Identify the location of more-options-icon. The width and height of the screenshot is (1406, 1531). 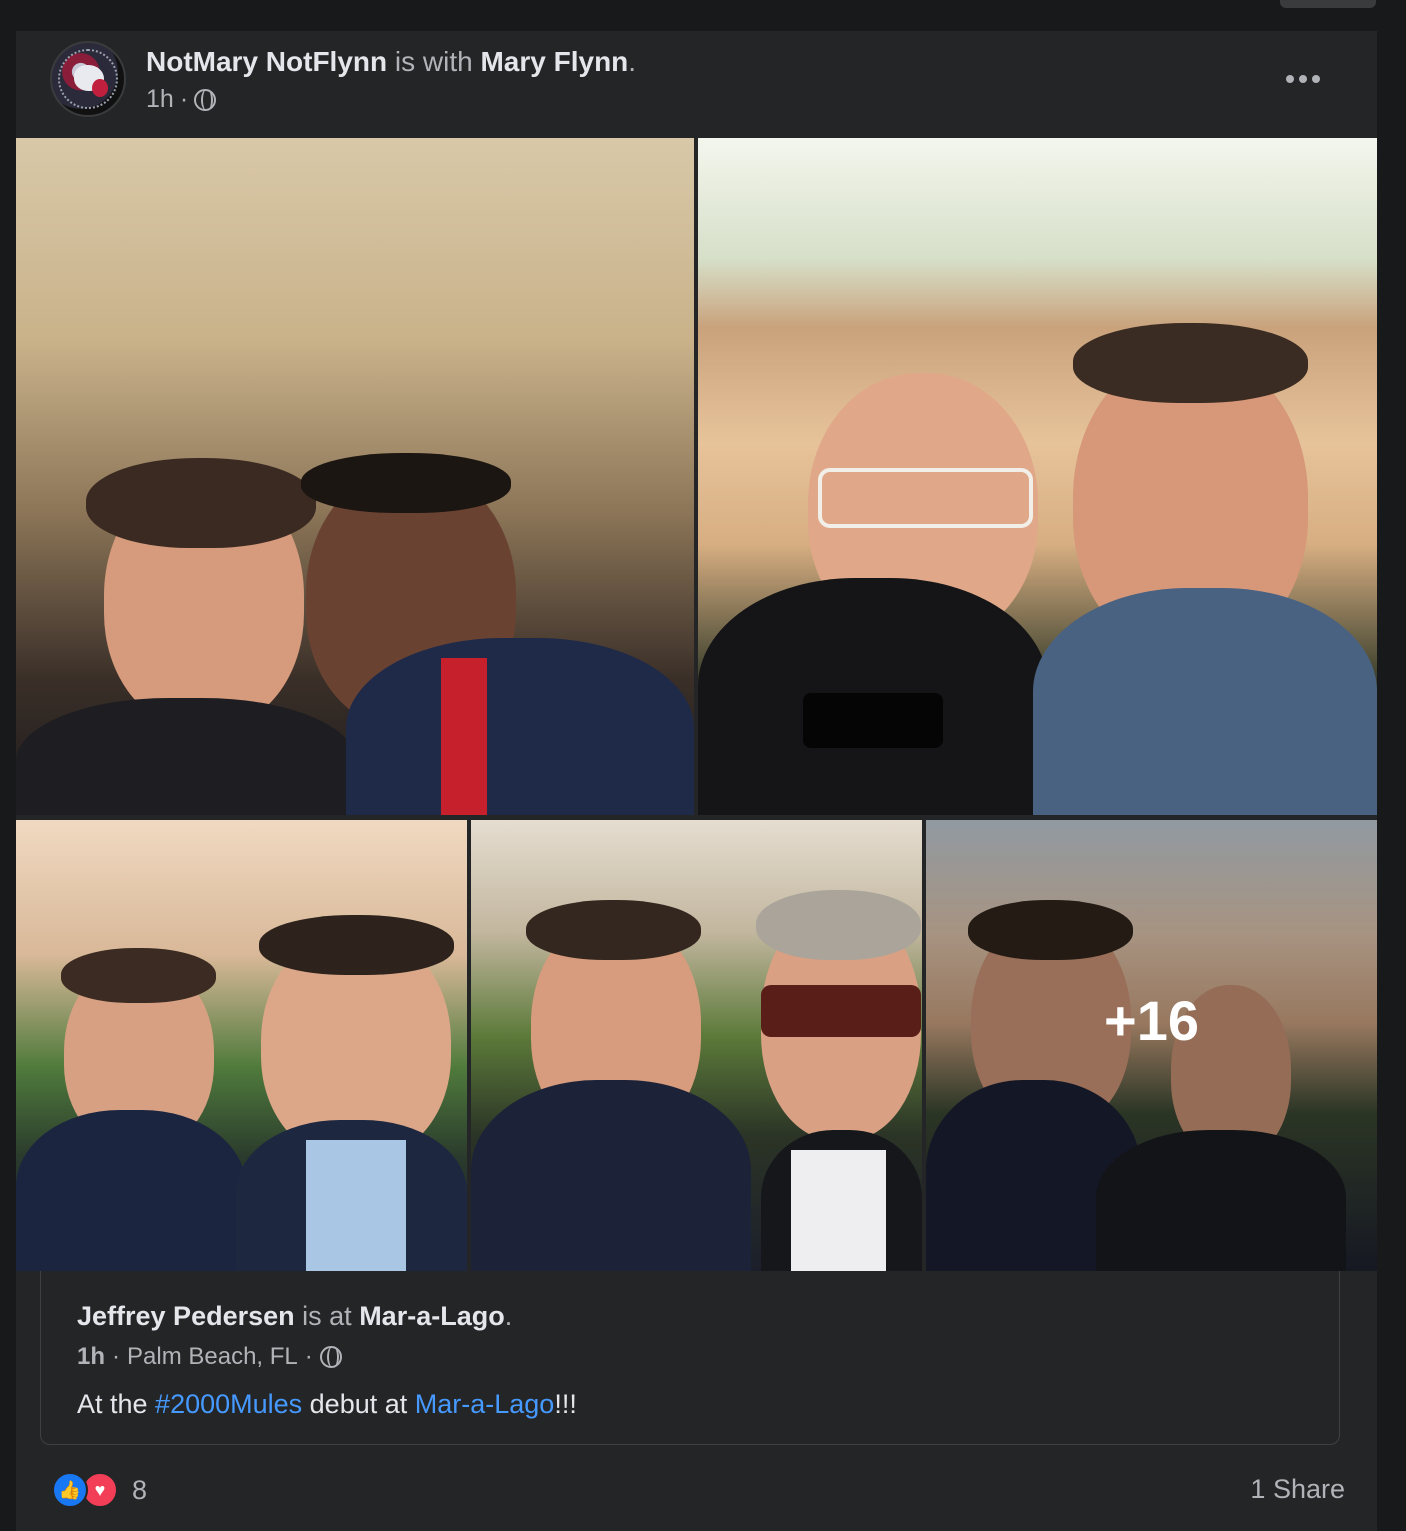
(1303, 79).